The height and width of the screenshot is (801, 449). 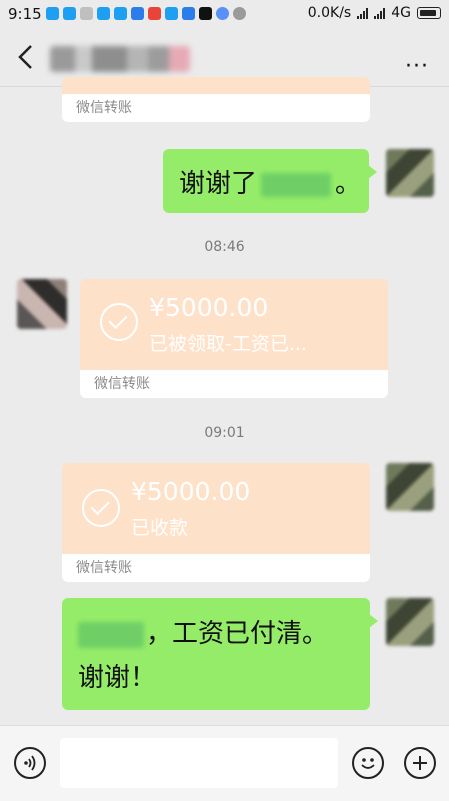 What do you see at coordinates (117, 678) in the screenshot?
I see `message-line-2: 谢谢！` at bounding box center [117, 678].